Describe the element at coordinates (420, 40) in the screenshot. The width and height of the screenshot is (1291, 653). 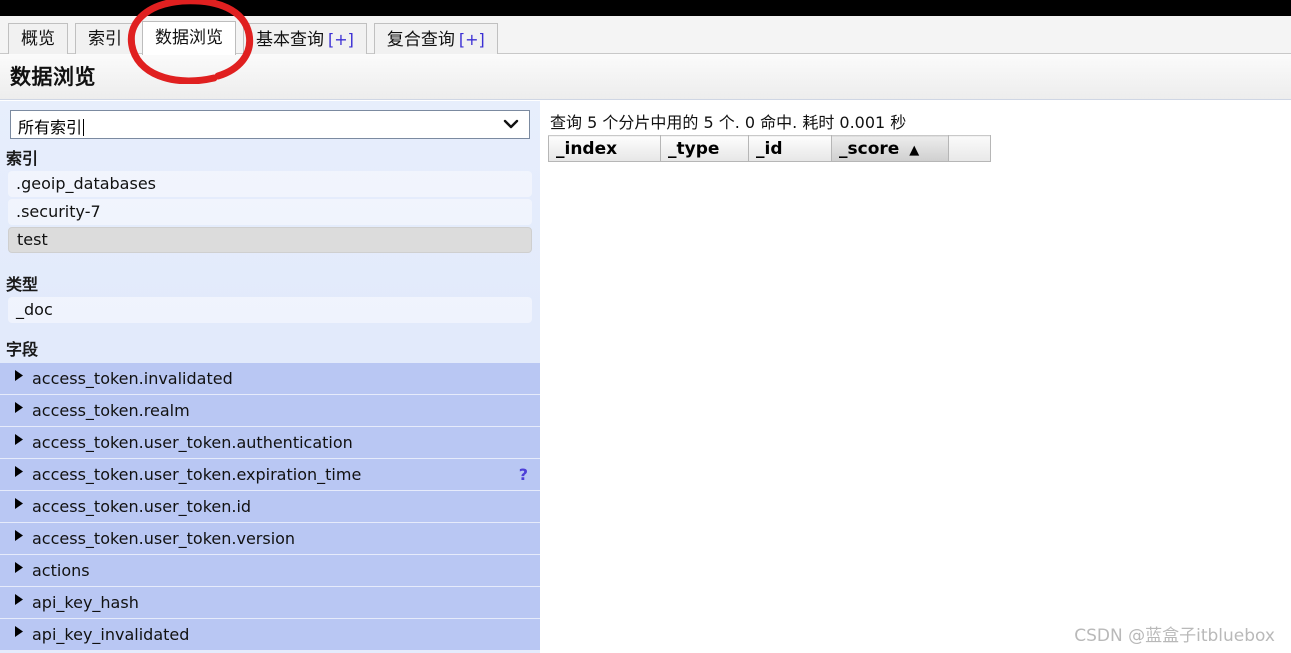
I see `tab-label: 复合查询` at that location.